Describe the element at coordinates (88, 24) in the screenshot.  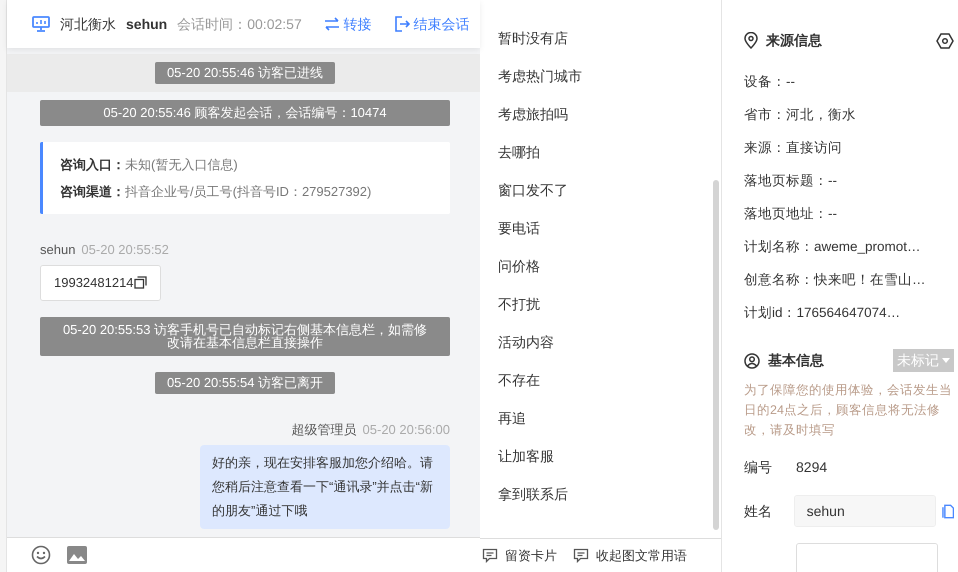
I see `location-text: 河北衡水` at that location.